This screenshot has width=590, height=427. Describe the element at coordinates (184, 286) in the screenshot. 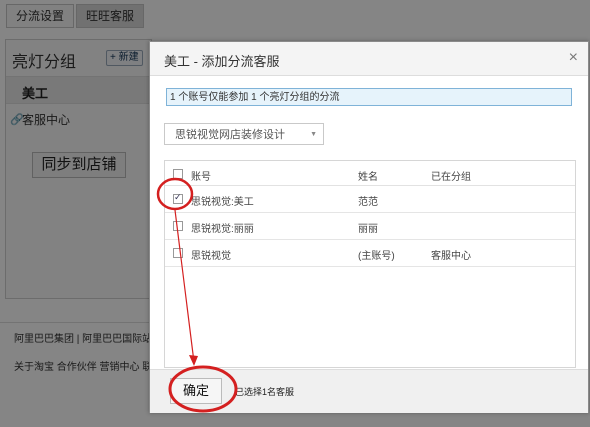

I see `annotation-arrow-line` at that location.